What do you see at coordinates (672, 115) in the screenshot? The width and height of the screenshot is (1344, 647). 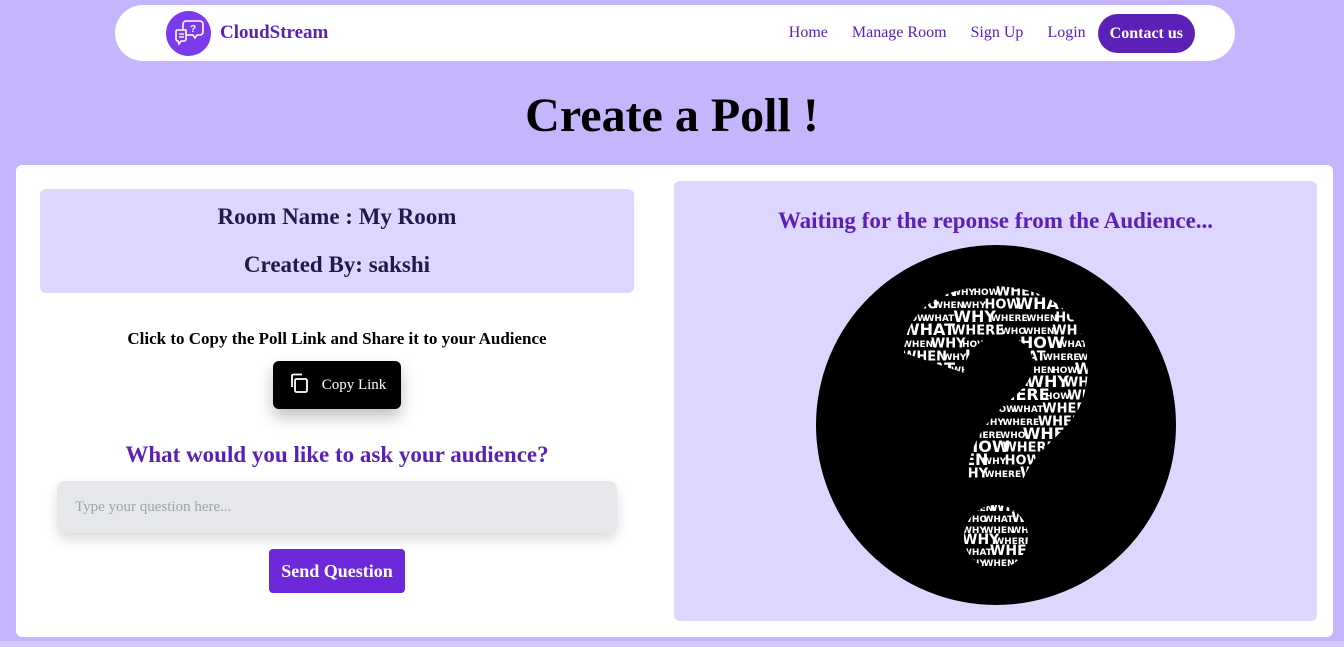 I see `page-title: Create a Poll !` at bounding box center [672, 115].